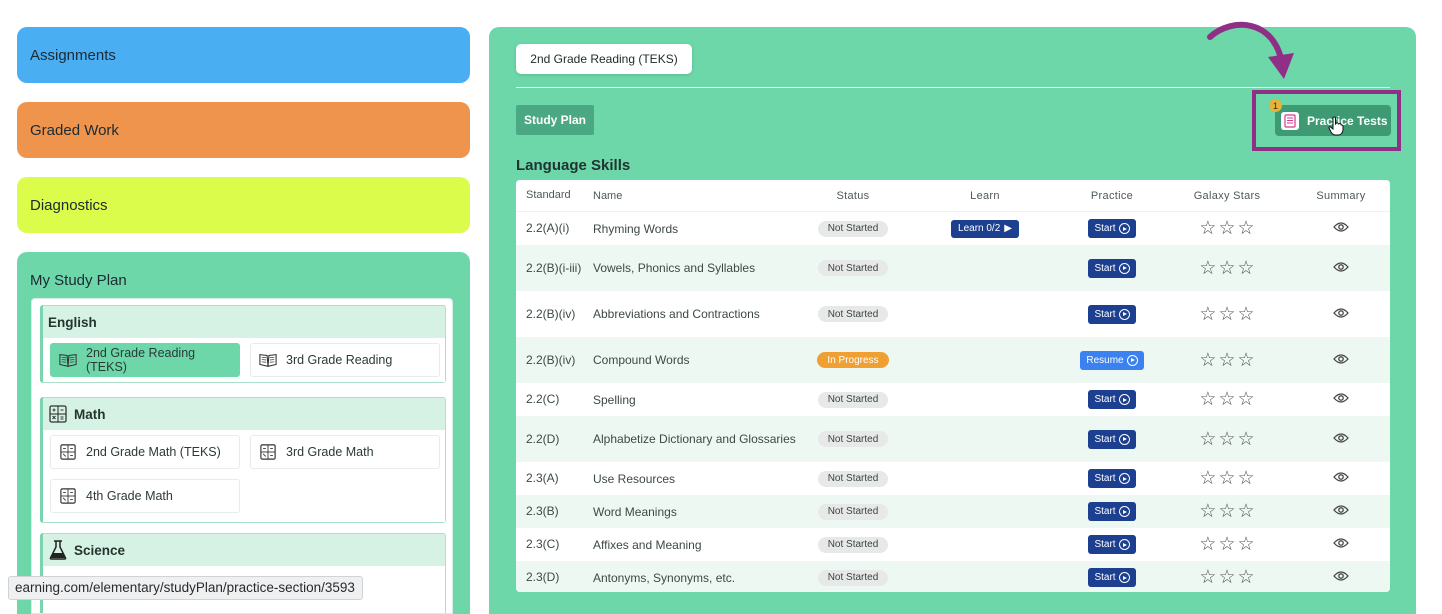 This screenshot has width=1442, height=614. Describe the element at coordinates (68, 360) in the screenshot. I see `book-icon` at that location.